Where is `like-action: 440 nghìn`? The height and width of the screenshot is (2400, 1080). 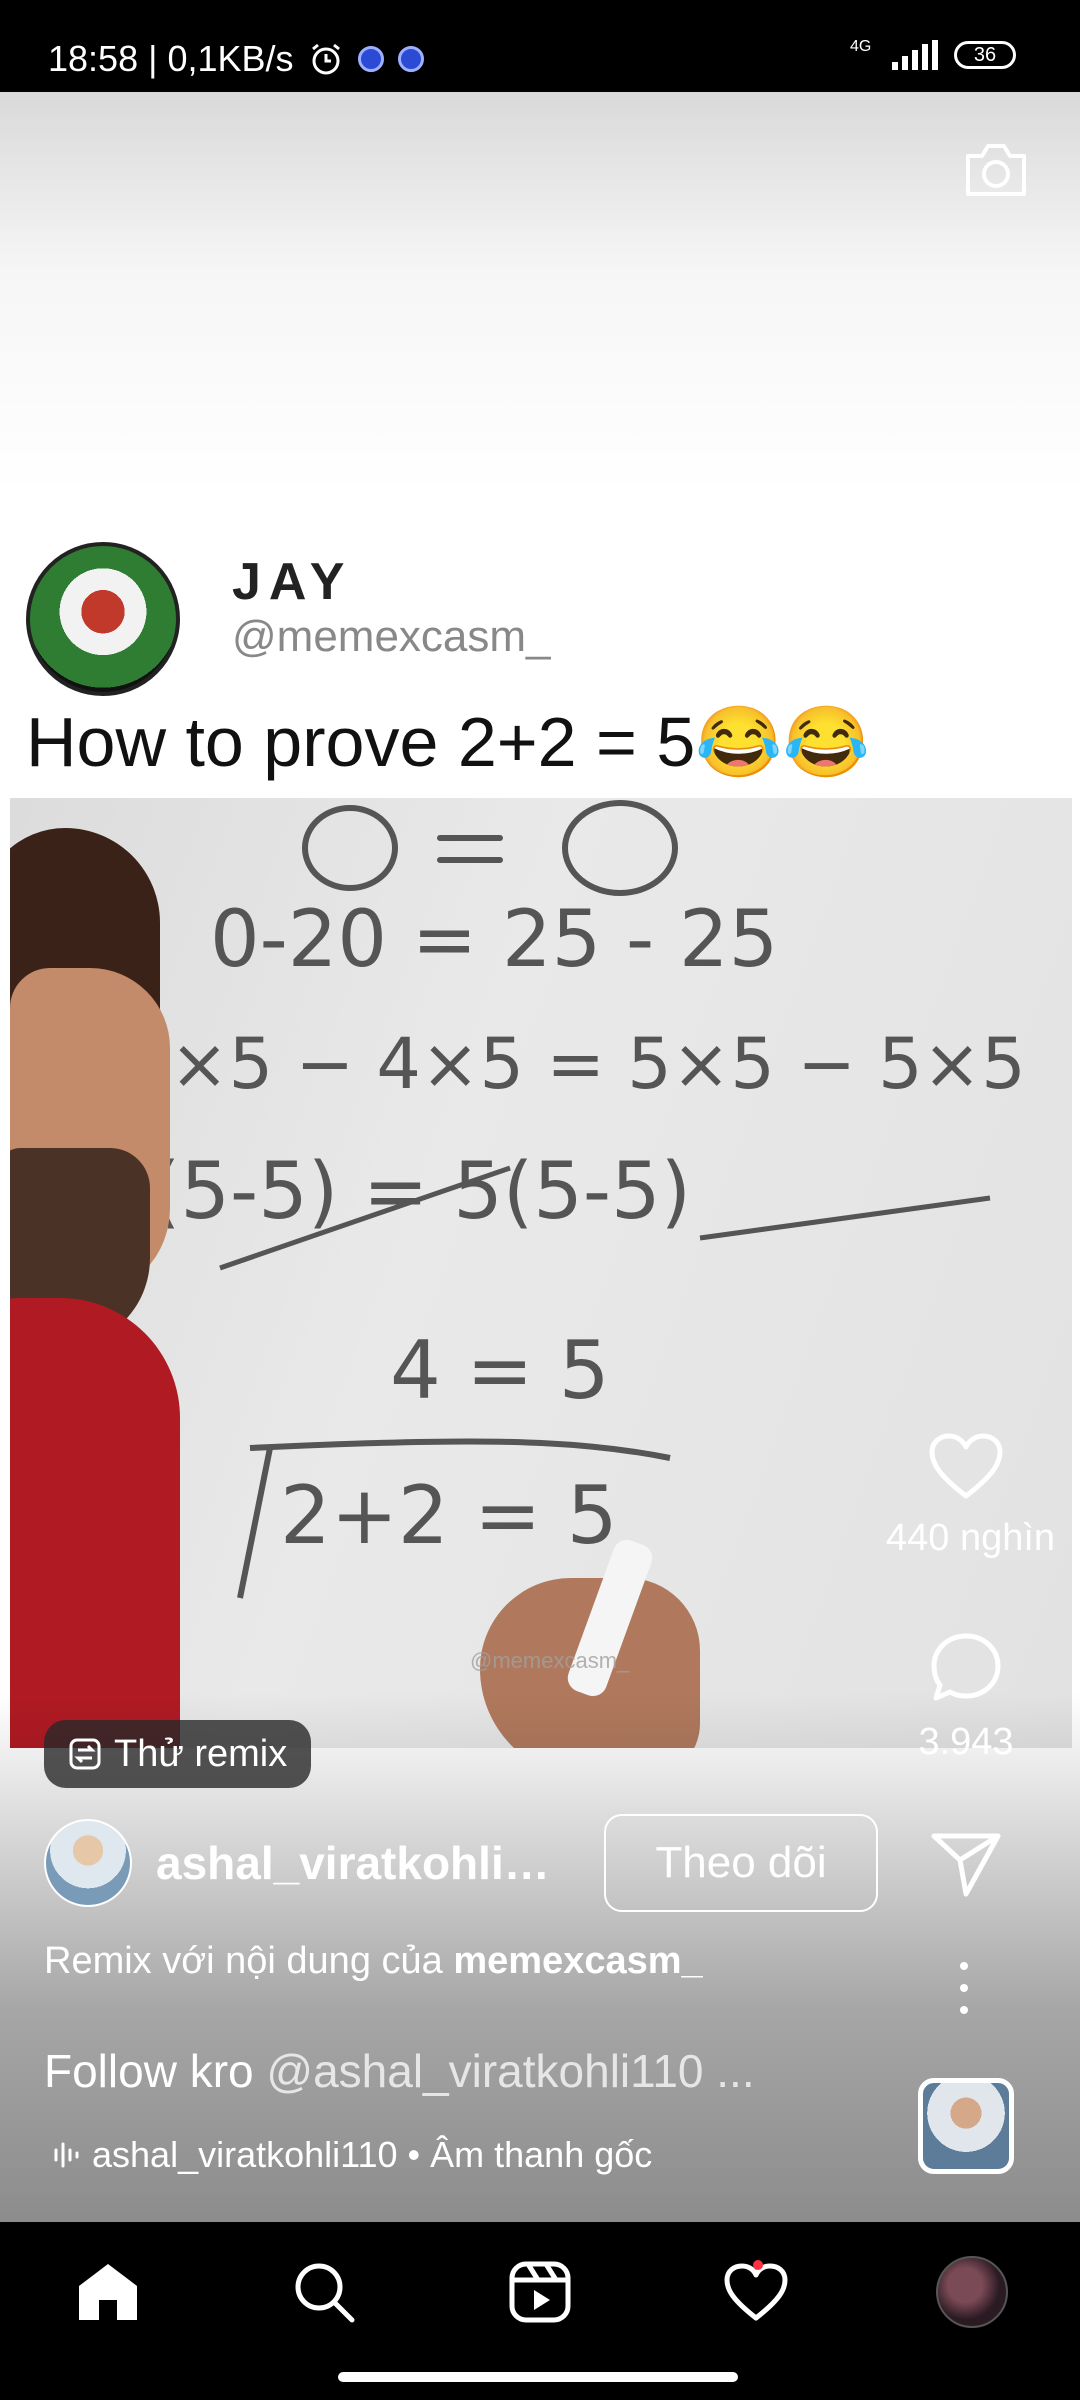 like-action: 440 nghìn is located at coordinates (971, 1496).